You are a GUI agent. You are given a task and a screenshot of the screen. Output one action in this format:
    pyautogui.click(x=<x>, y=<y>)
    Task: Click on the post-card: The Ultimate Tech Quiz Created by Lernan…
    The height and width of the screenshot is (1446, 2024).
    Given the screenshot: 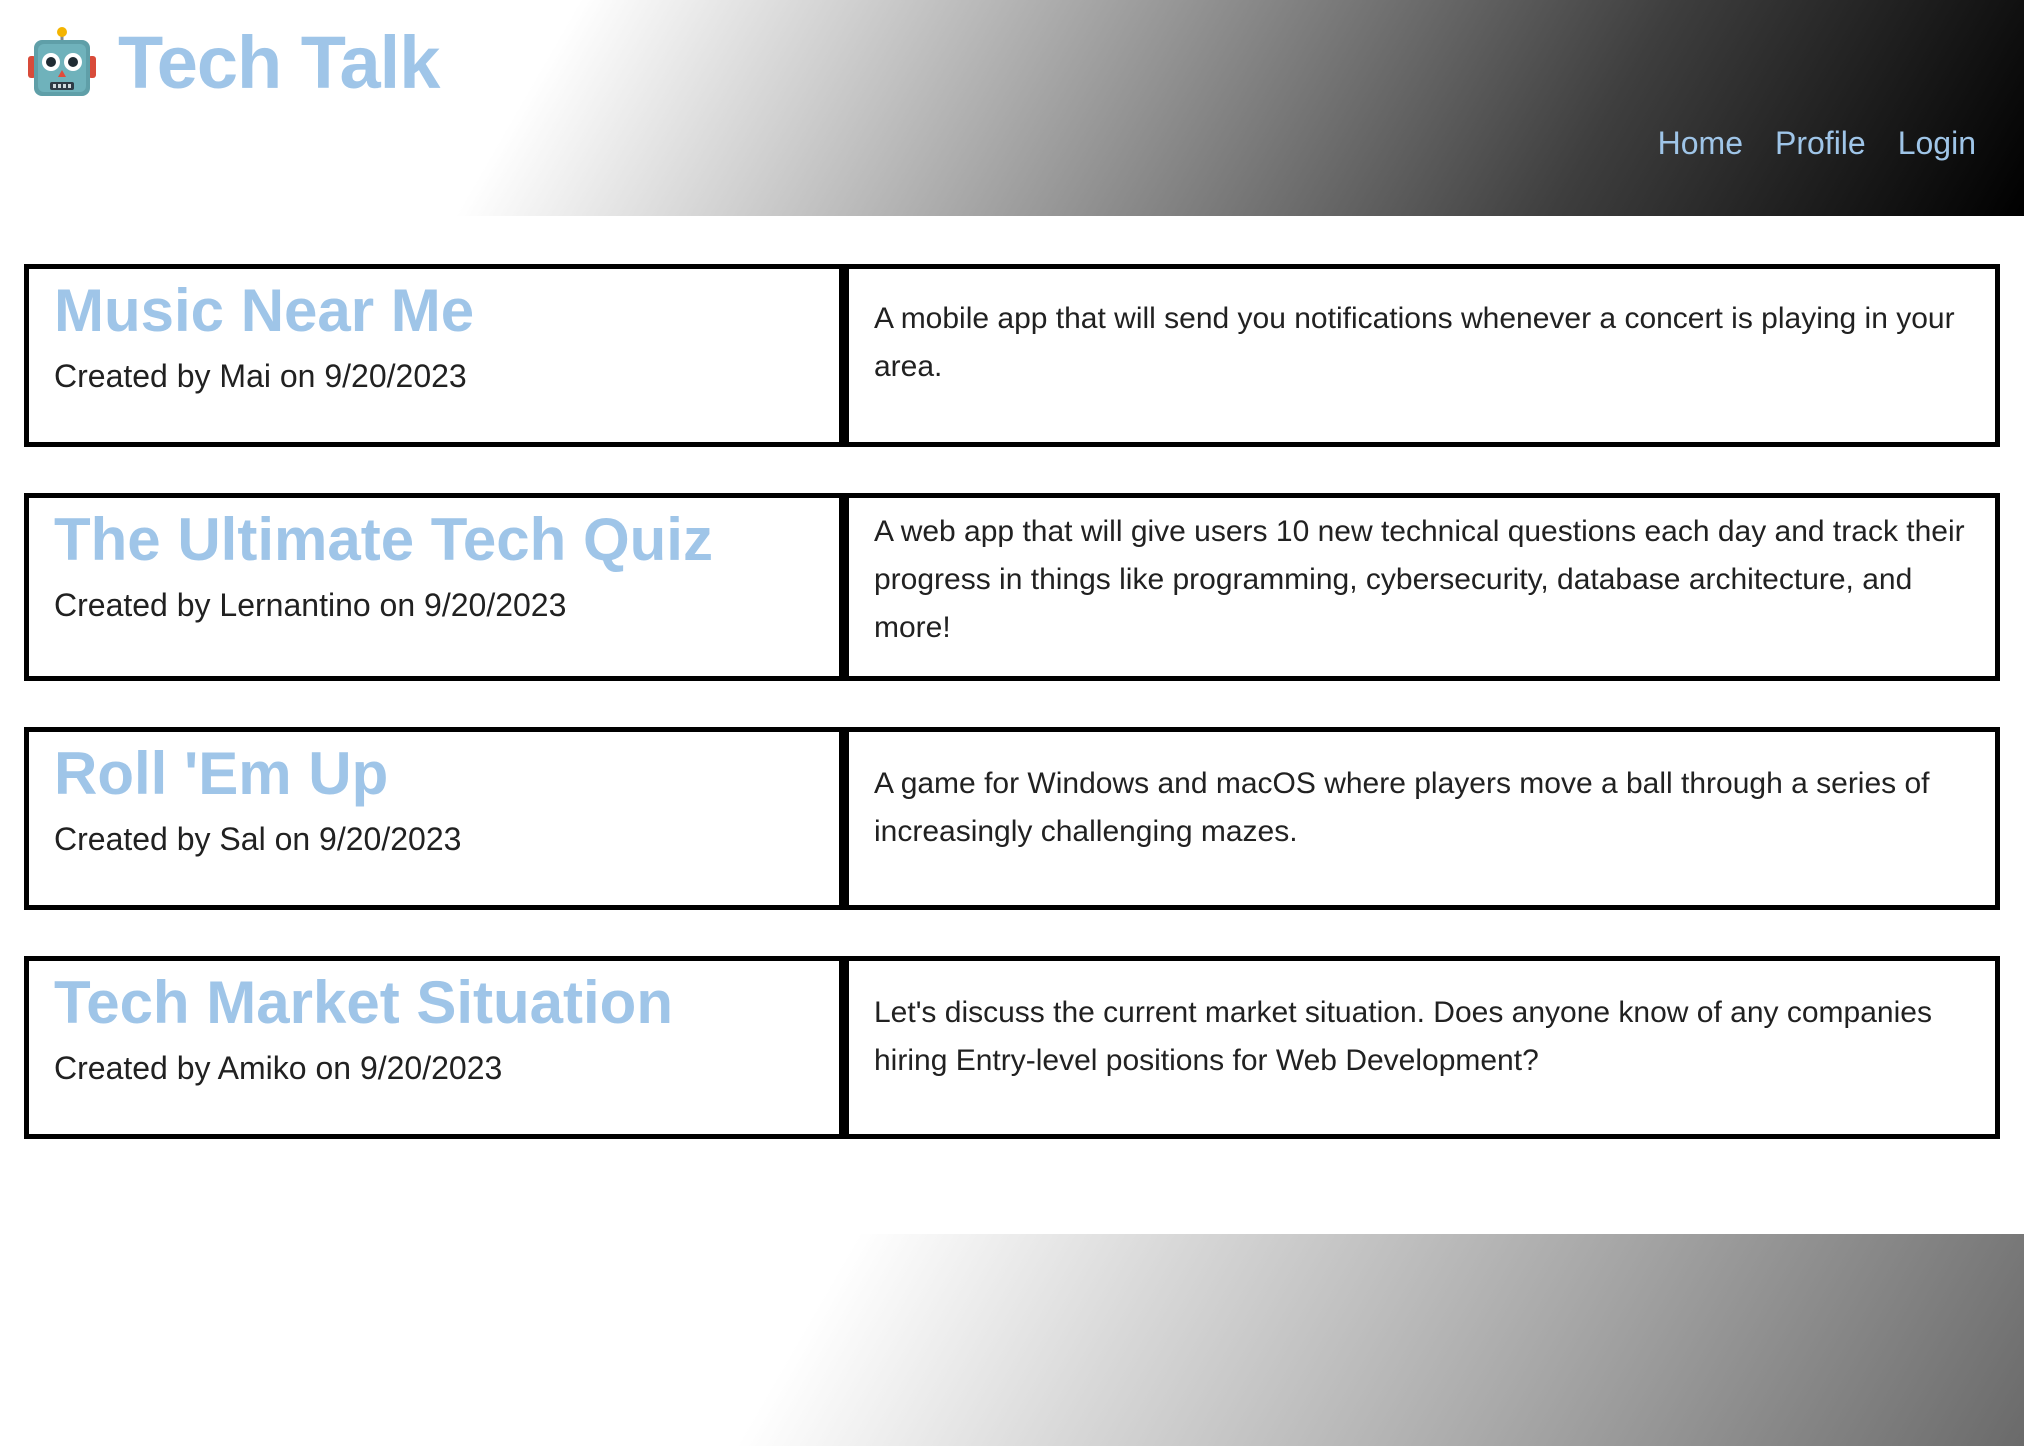 What is the action you would take?
    pyautogui.click(x=1012, y=587)
    